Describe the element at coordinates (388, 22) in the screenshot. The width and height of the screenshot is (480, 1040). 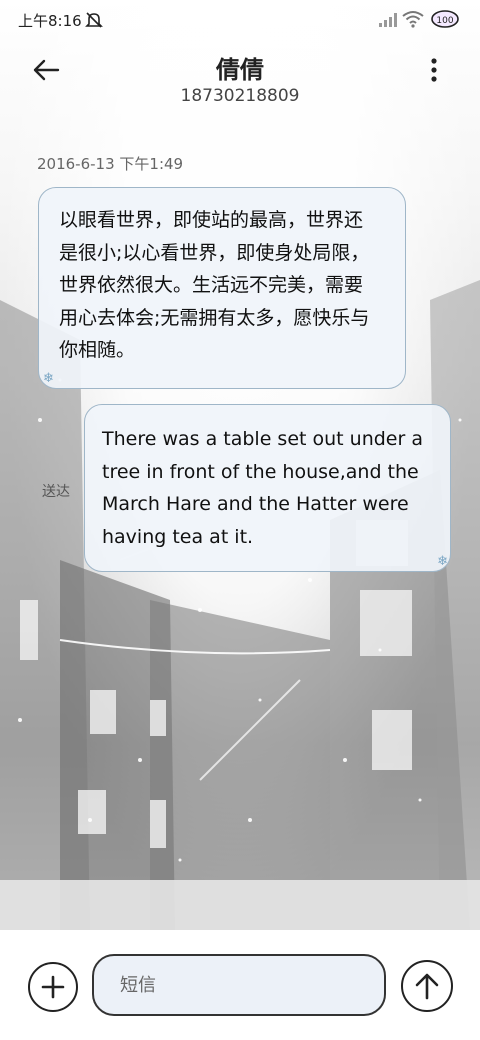
I see `signal-icon` at that location.